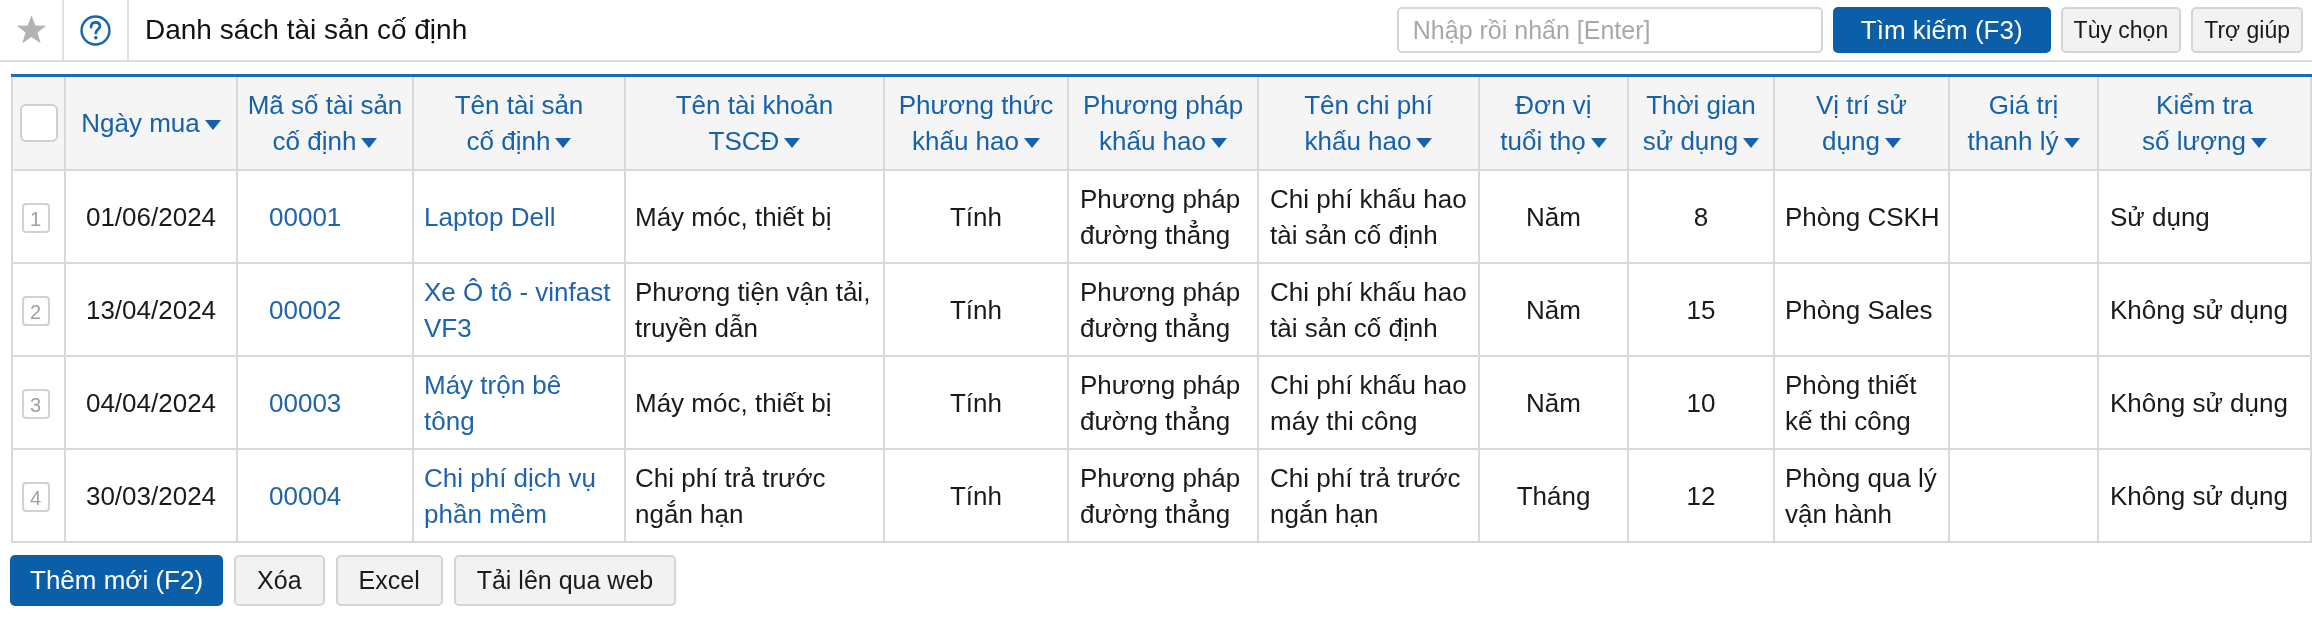 The height and width of the screenshot is (618, 2312). What do you see at coordinates (151, 216) in the screenshot?
I see `table-cell: 01/06/2024` at bounding box center [151, 216].